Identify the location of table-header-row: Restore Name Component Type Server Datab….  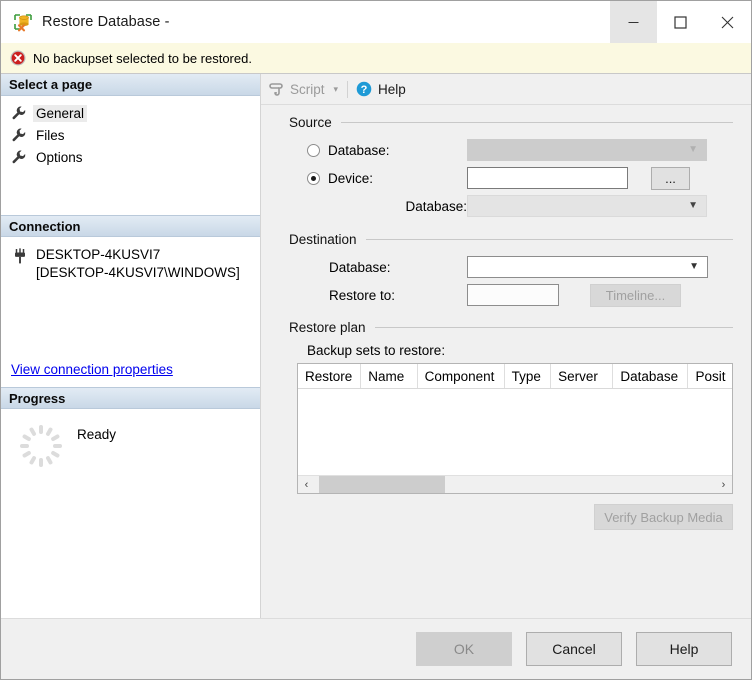
(515, 376).